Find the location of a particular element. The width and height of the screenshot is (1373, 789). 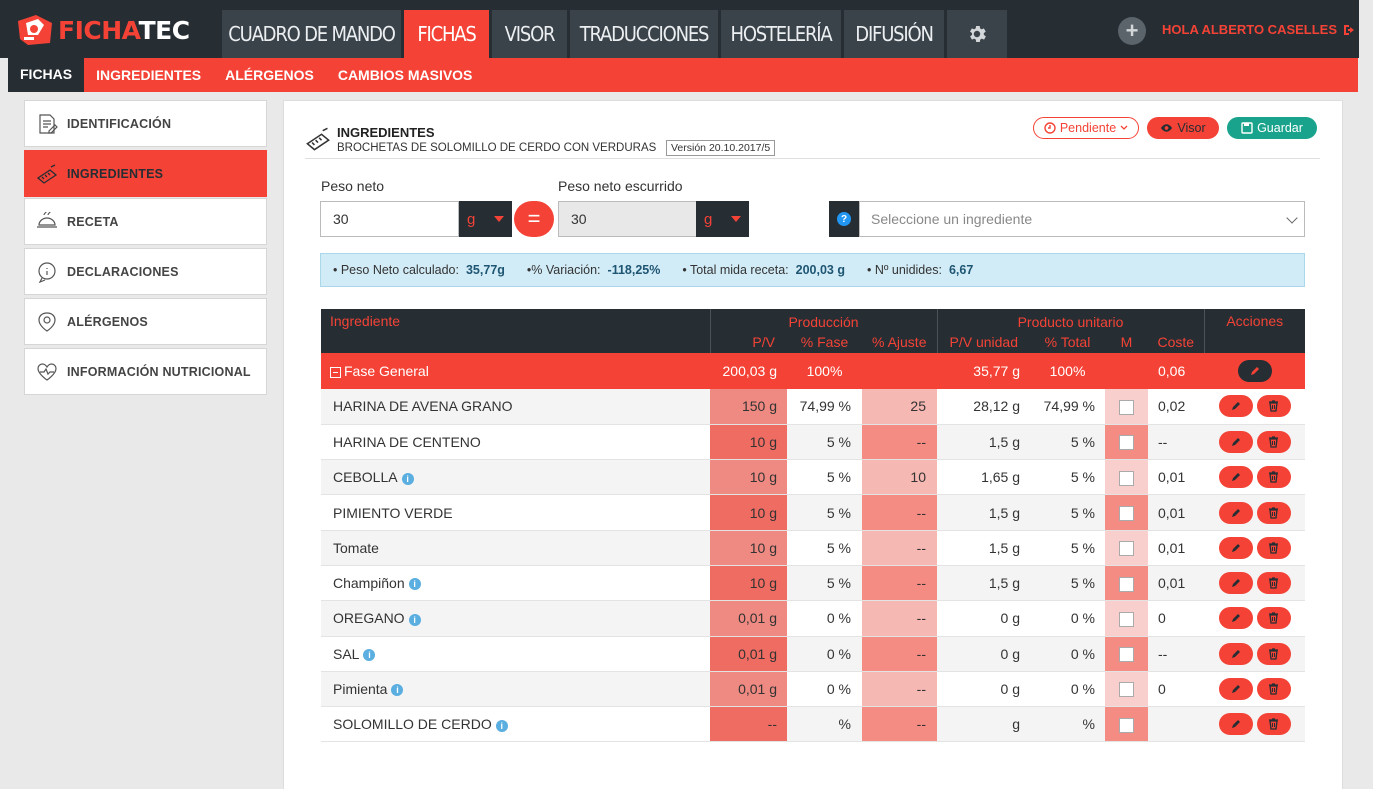

escurrido-input: 30 is located at coordinates (627, 219).